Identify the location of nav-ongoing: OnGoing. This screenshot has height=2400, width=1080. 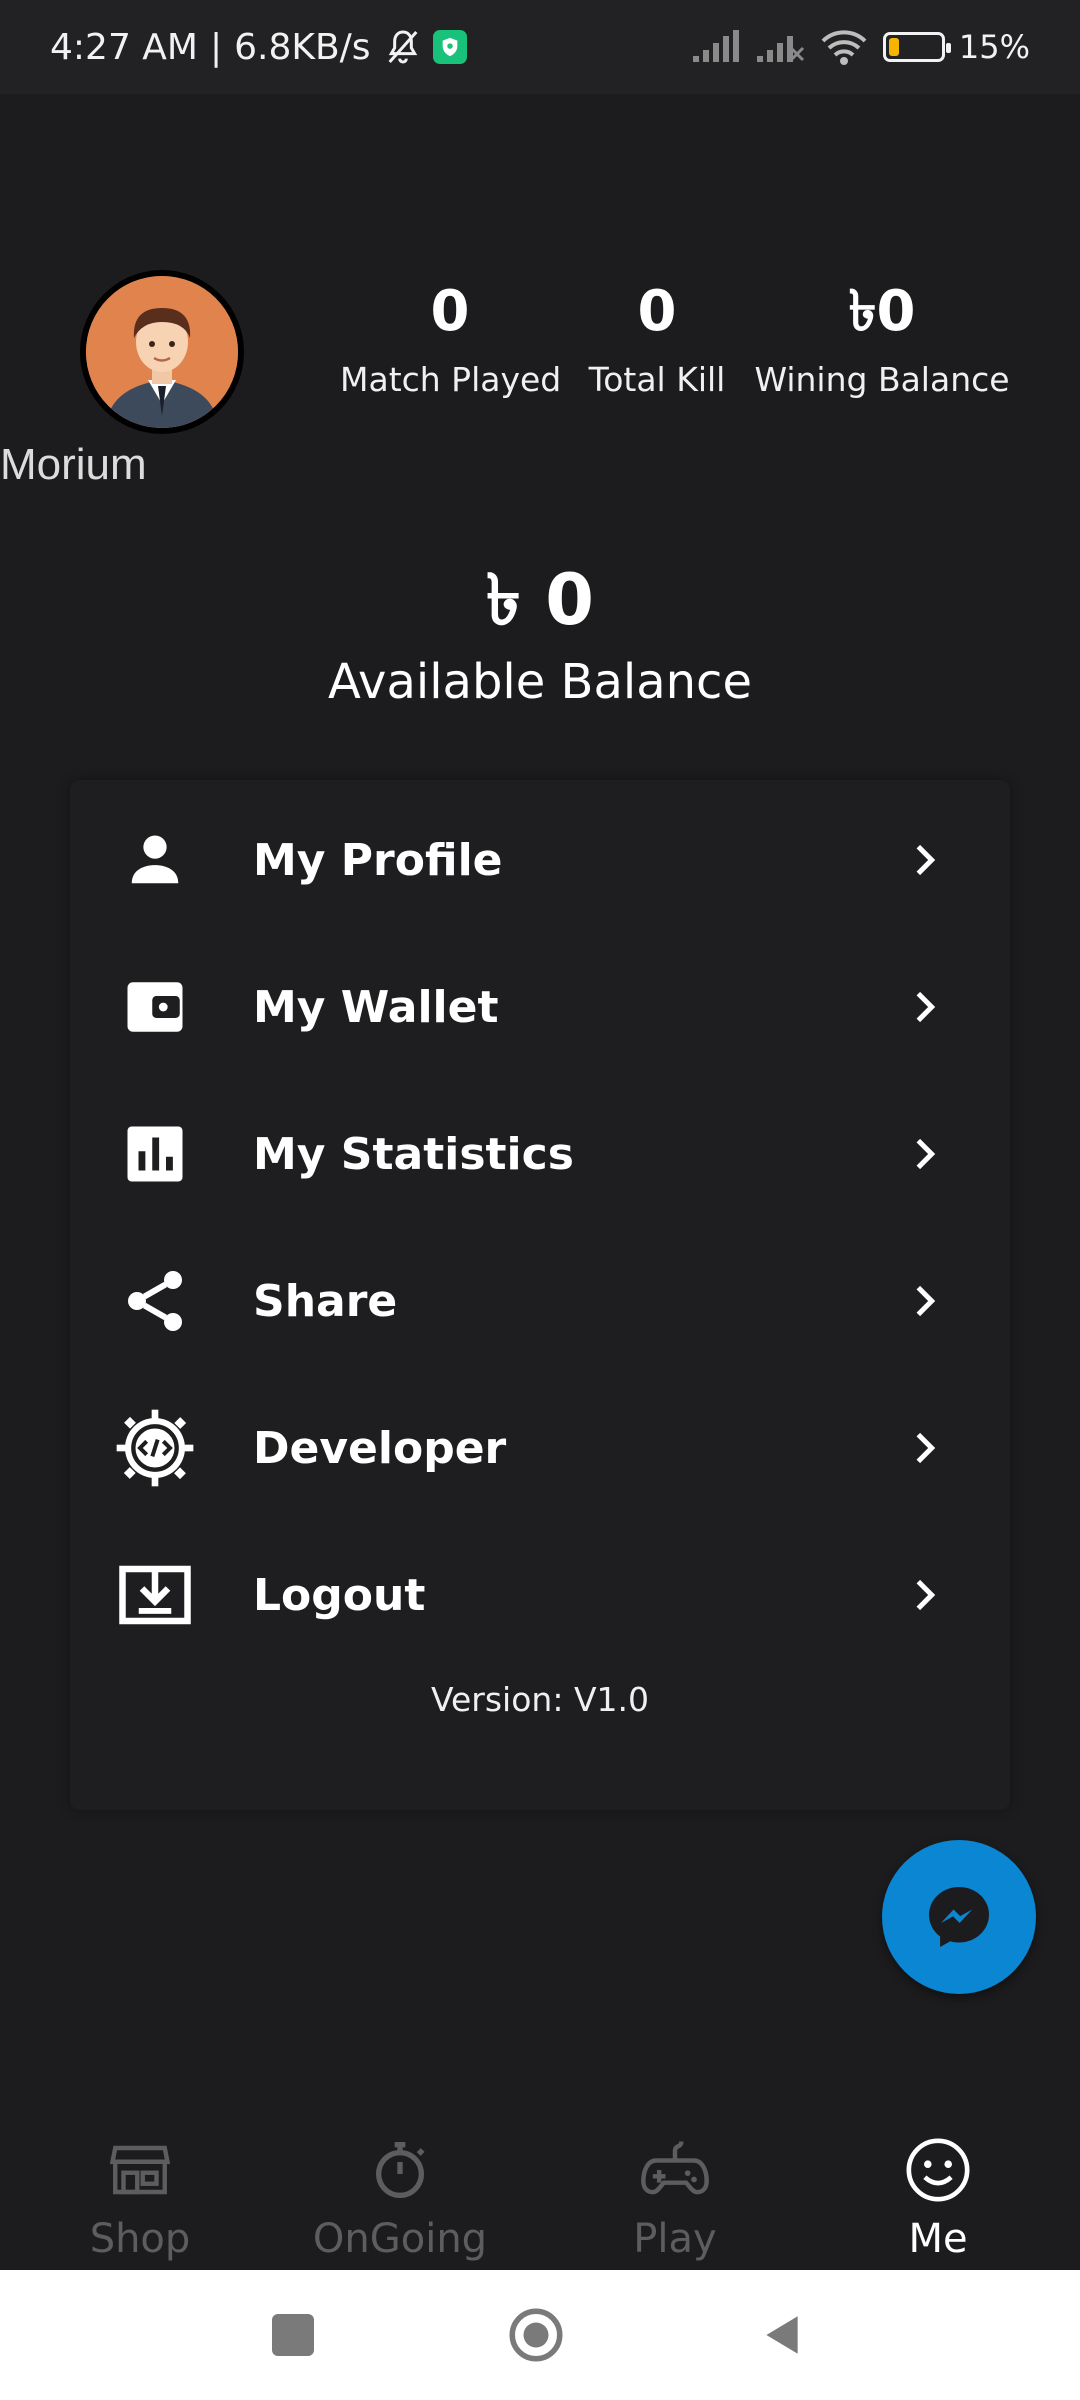
(400, 2196).